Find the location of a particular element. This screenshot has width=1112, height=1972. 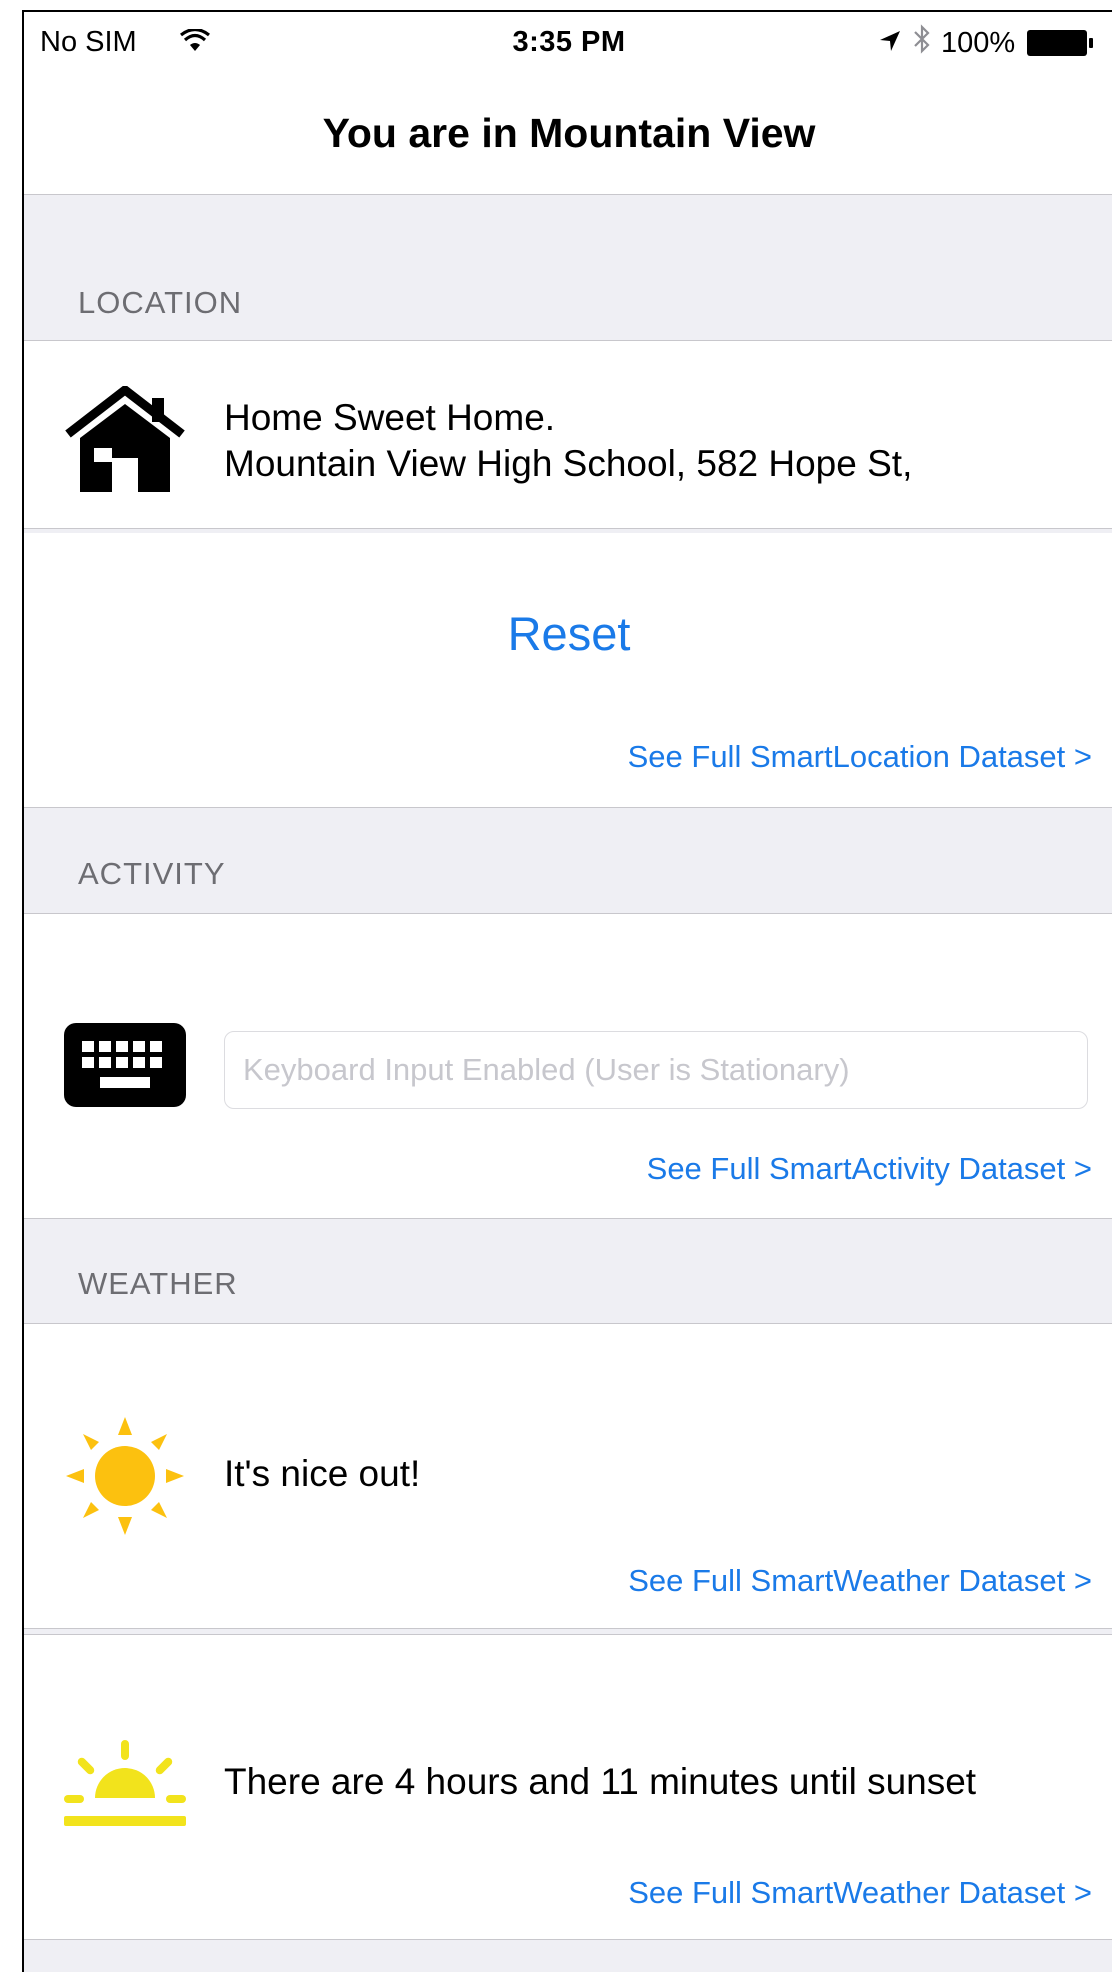

reset-button: Reset is located at coordinates (568, 633).